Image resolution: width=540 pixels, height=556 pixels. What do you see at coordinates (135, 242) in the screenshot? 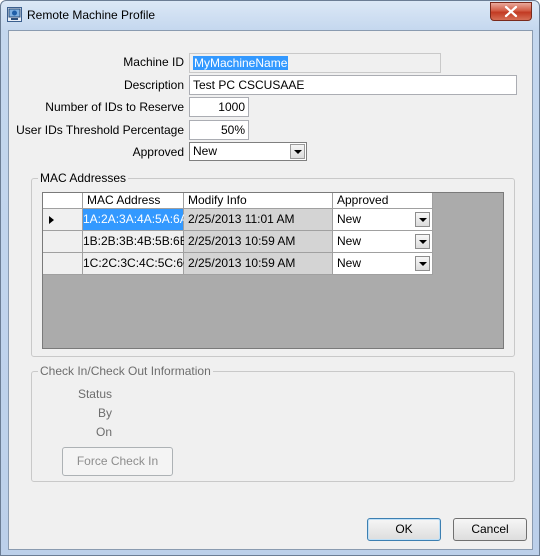
I see `table-cell-mac: 1B:2B:3B:4B:5B:6B` at bounding box center [135, 242].